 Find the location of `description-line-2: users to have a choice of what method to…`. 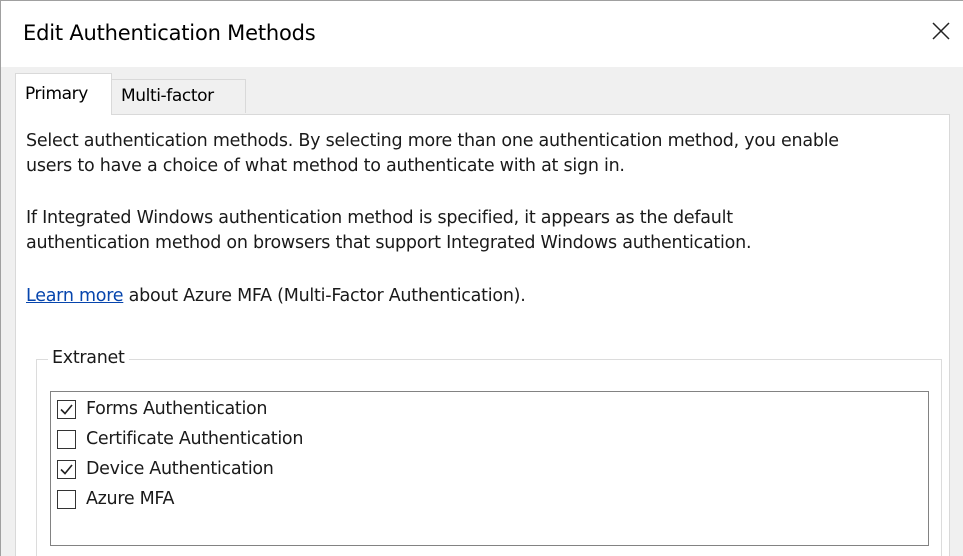

description-line-2: users to have a choice of what method to… is located at coordinates (325, 166).